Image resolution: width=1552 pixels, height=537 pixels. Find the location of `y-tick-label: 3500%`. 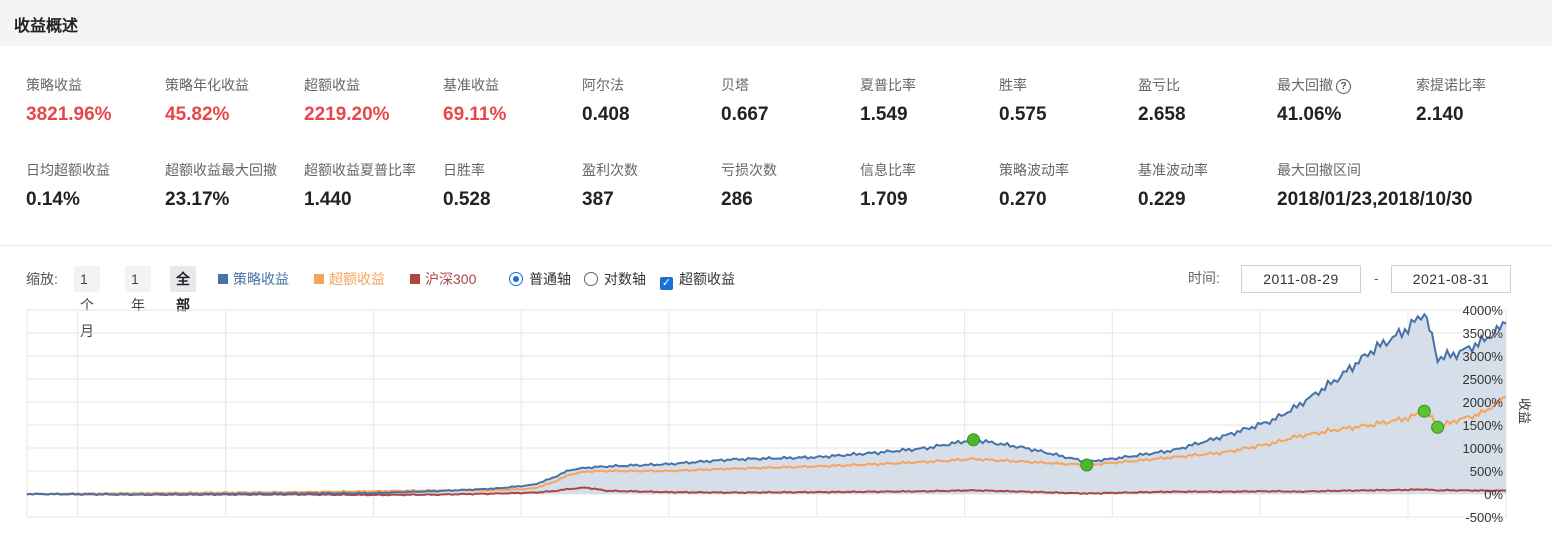

y-tick-label: 3500% is located at coordinates (1483, 333).